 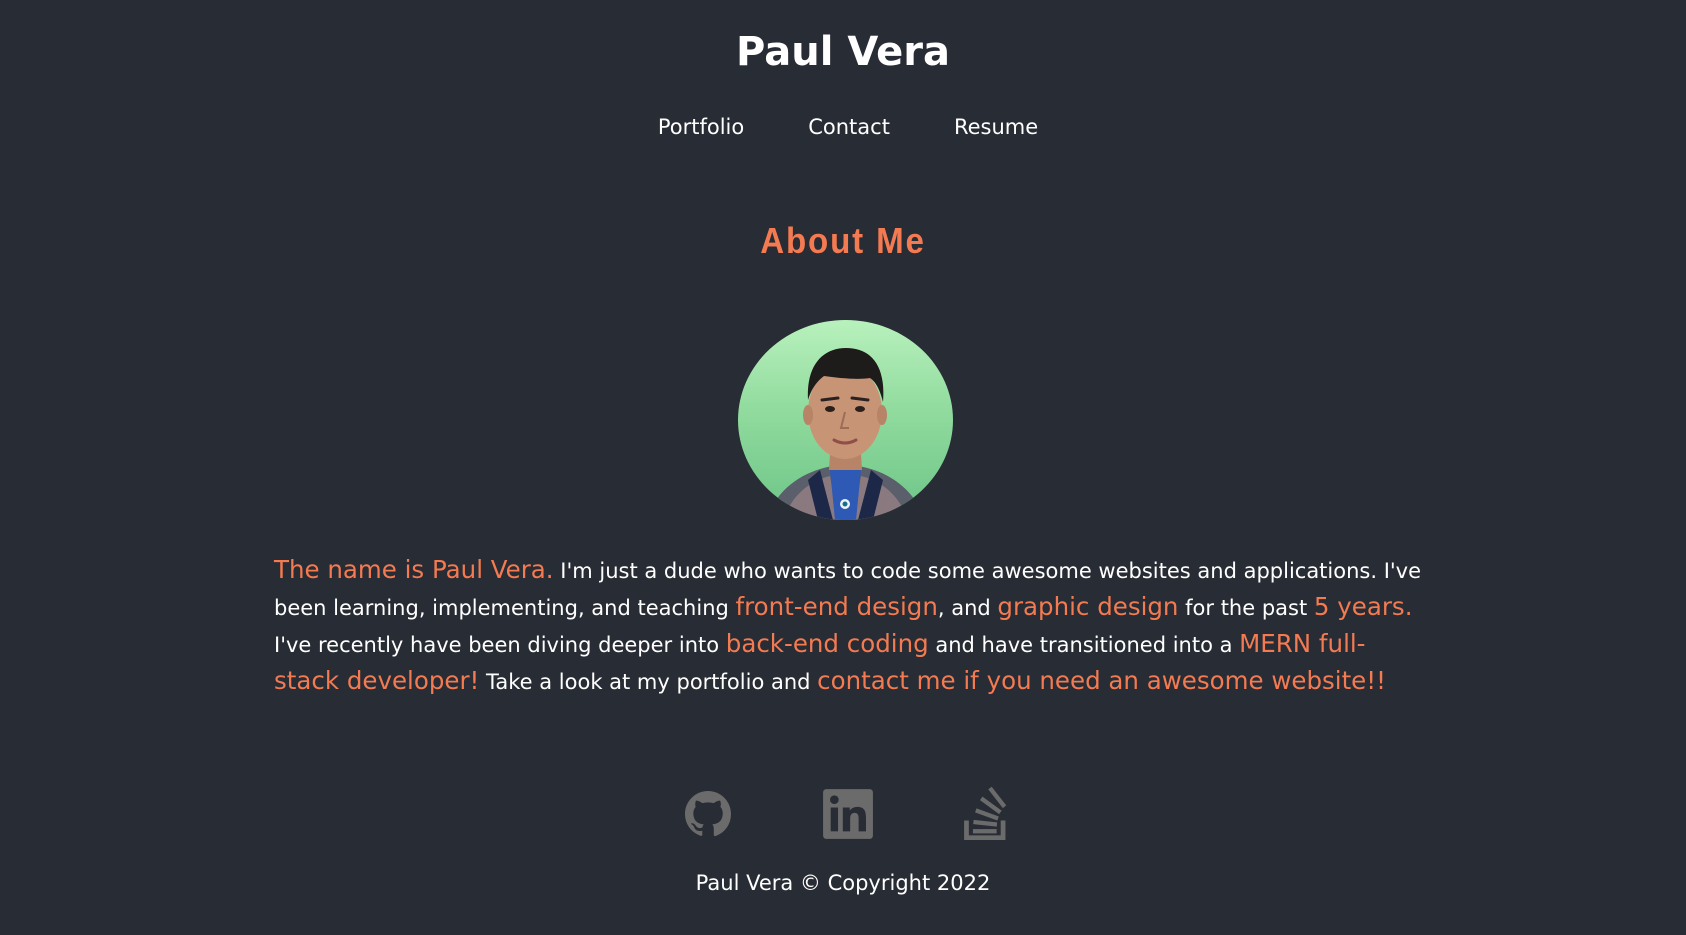 What do you see at coordinates (843, 52) in the screenshot?
I see `site-title: Paul Vera` at bounding box center [843, 52].